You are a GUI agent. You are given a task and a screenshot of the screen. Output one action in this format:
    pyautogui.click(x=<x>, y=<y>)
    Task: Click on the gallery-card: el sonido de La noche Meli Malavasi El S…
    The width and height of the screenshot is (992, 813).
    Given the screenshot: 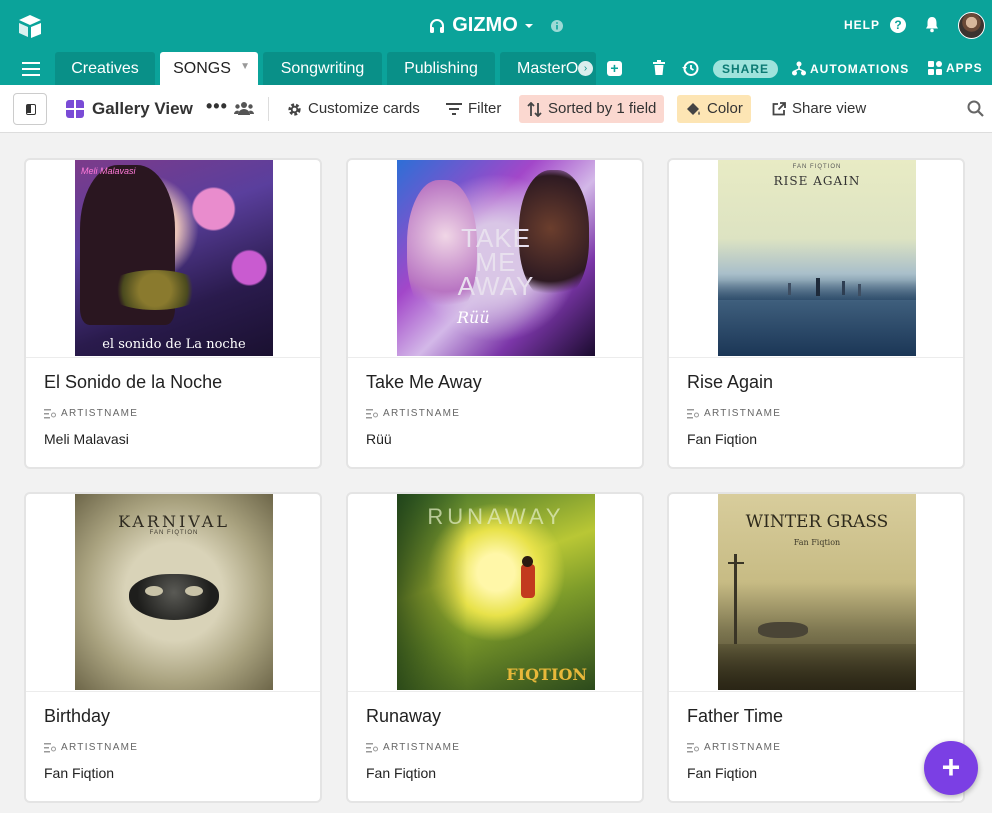 What is the action you would take?
    pyautogui.click(x=173, y=313)
    